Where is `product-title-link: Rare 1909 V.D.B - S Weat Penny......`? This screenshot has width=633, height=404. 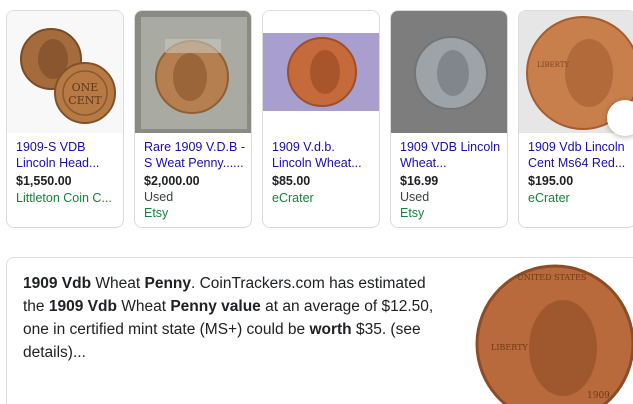 product-title-link: Rare 1909 V.D.B - S Weat Penny...... is located at coordinates (194, 155).